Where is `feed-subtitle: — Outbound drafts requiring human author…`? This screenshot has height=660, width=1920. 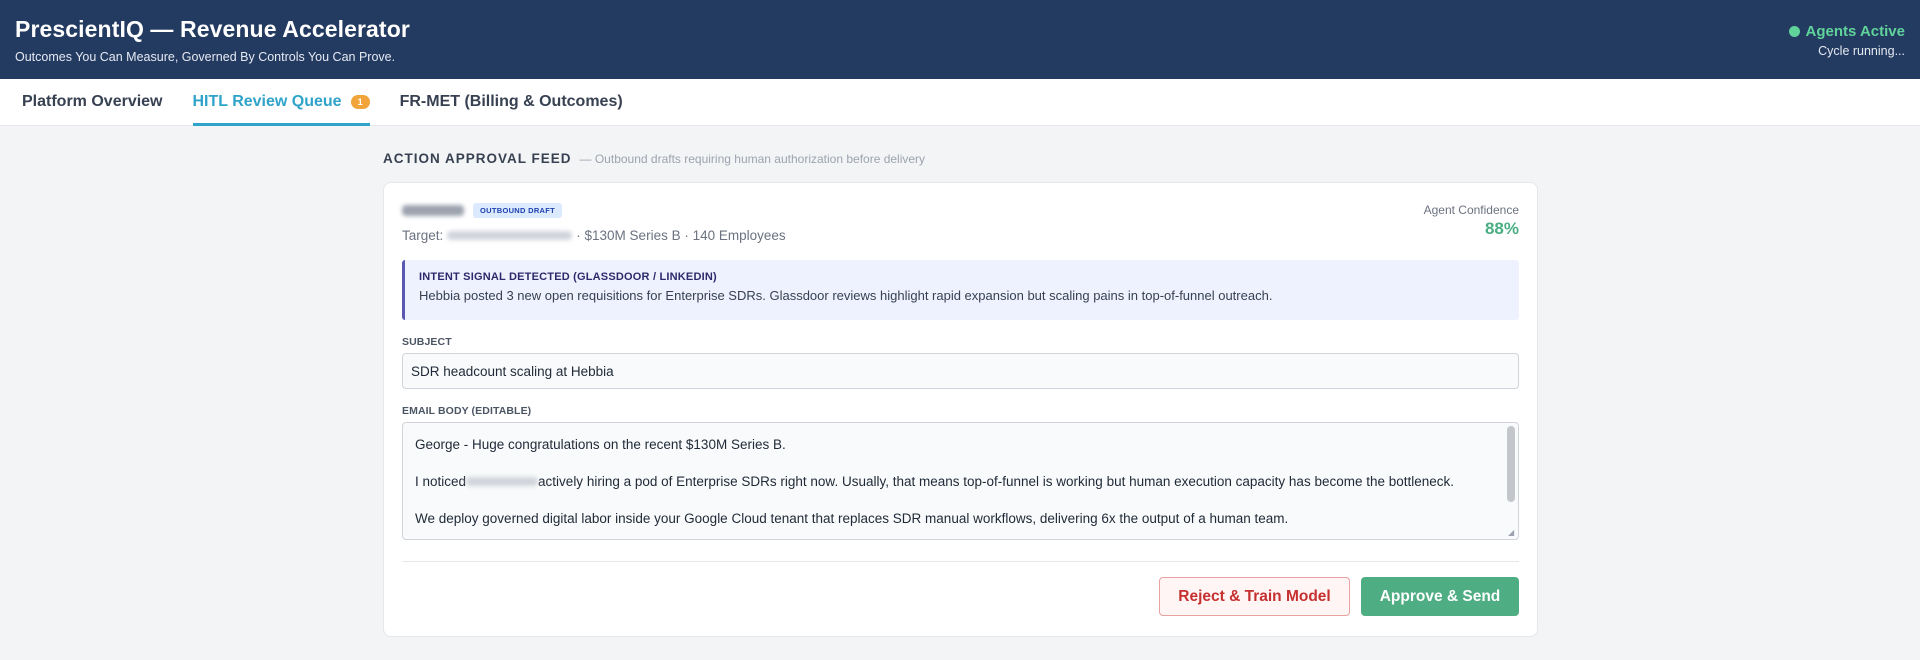 feed-subtitle: — Outbound drafts requiring human author… is located at coordinates (752, 159).